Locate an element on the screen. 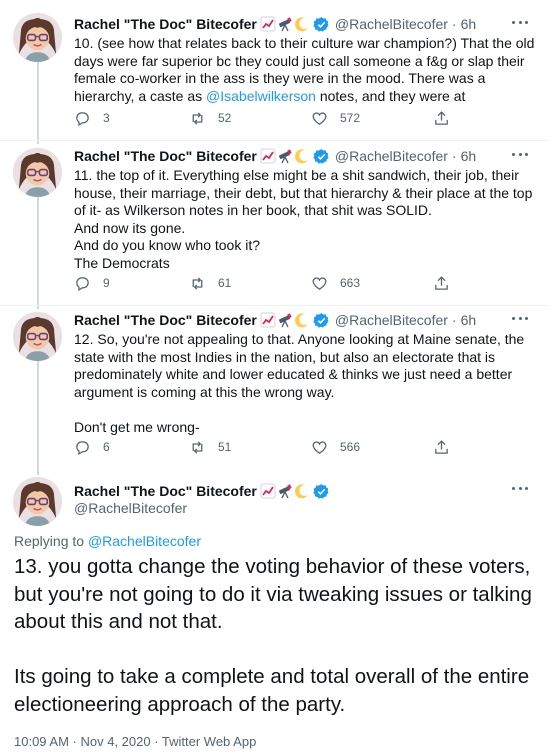 This screenshot has width=548, height=752. reply-button: 6 is located at coordinates (92, 447).